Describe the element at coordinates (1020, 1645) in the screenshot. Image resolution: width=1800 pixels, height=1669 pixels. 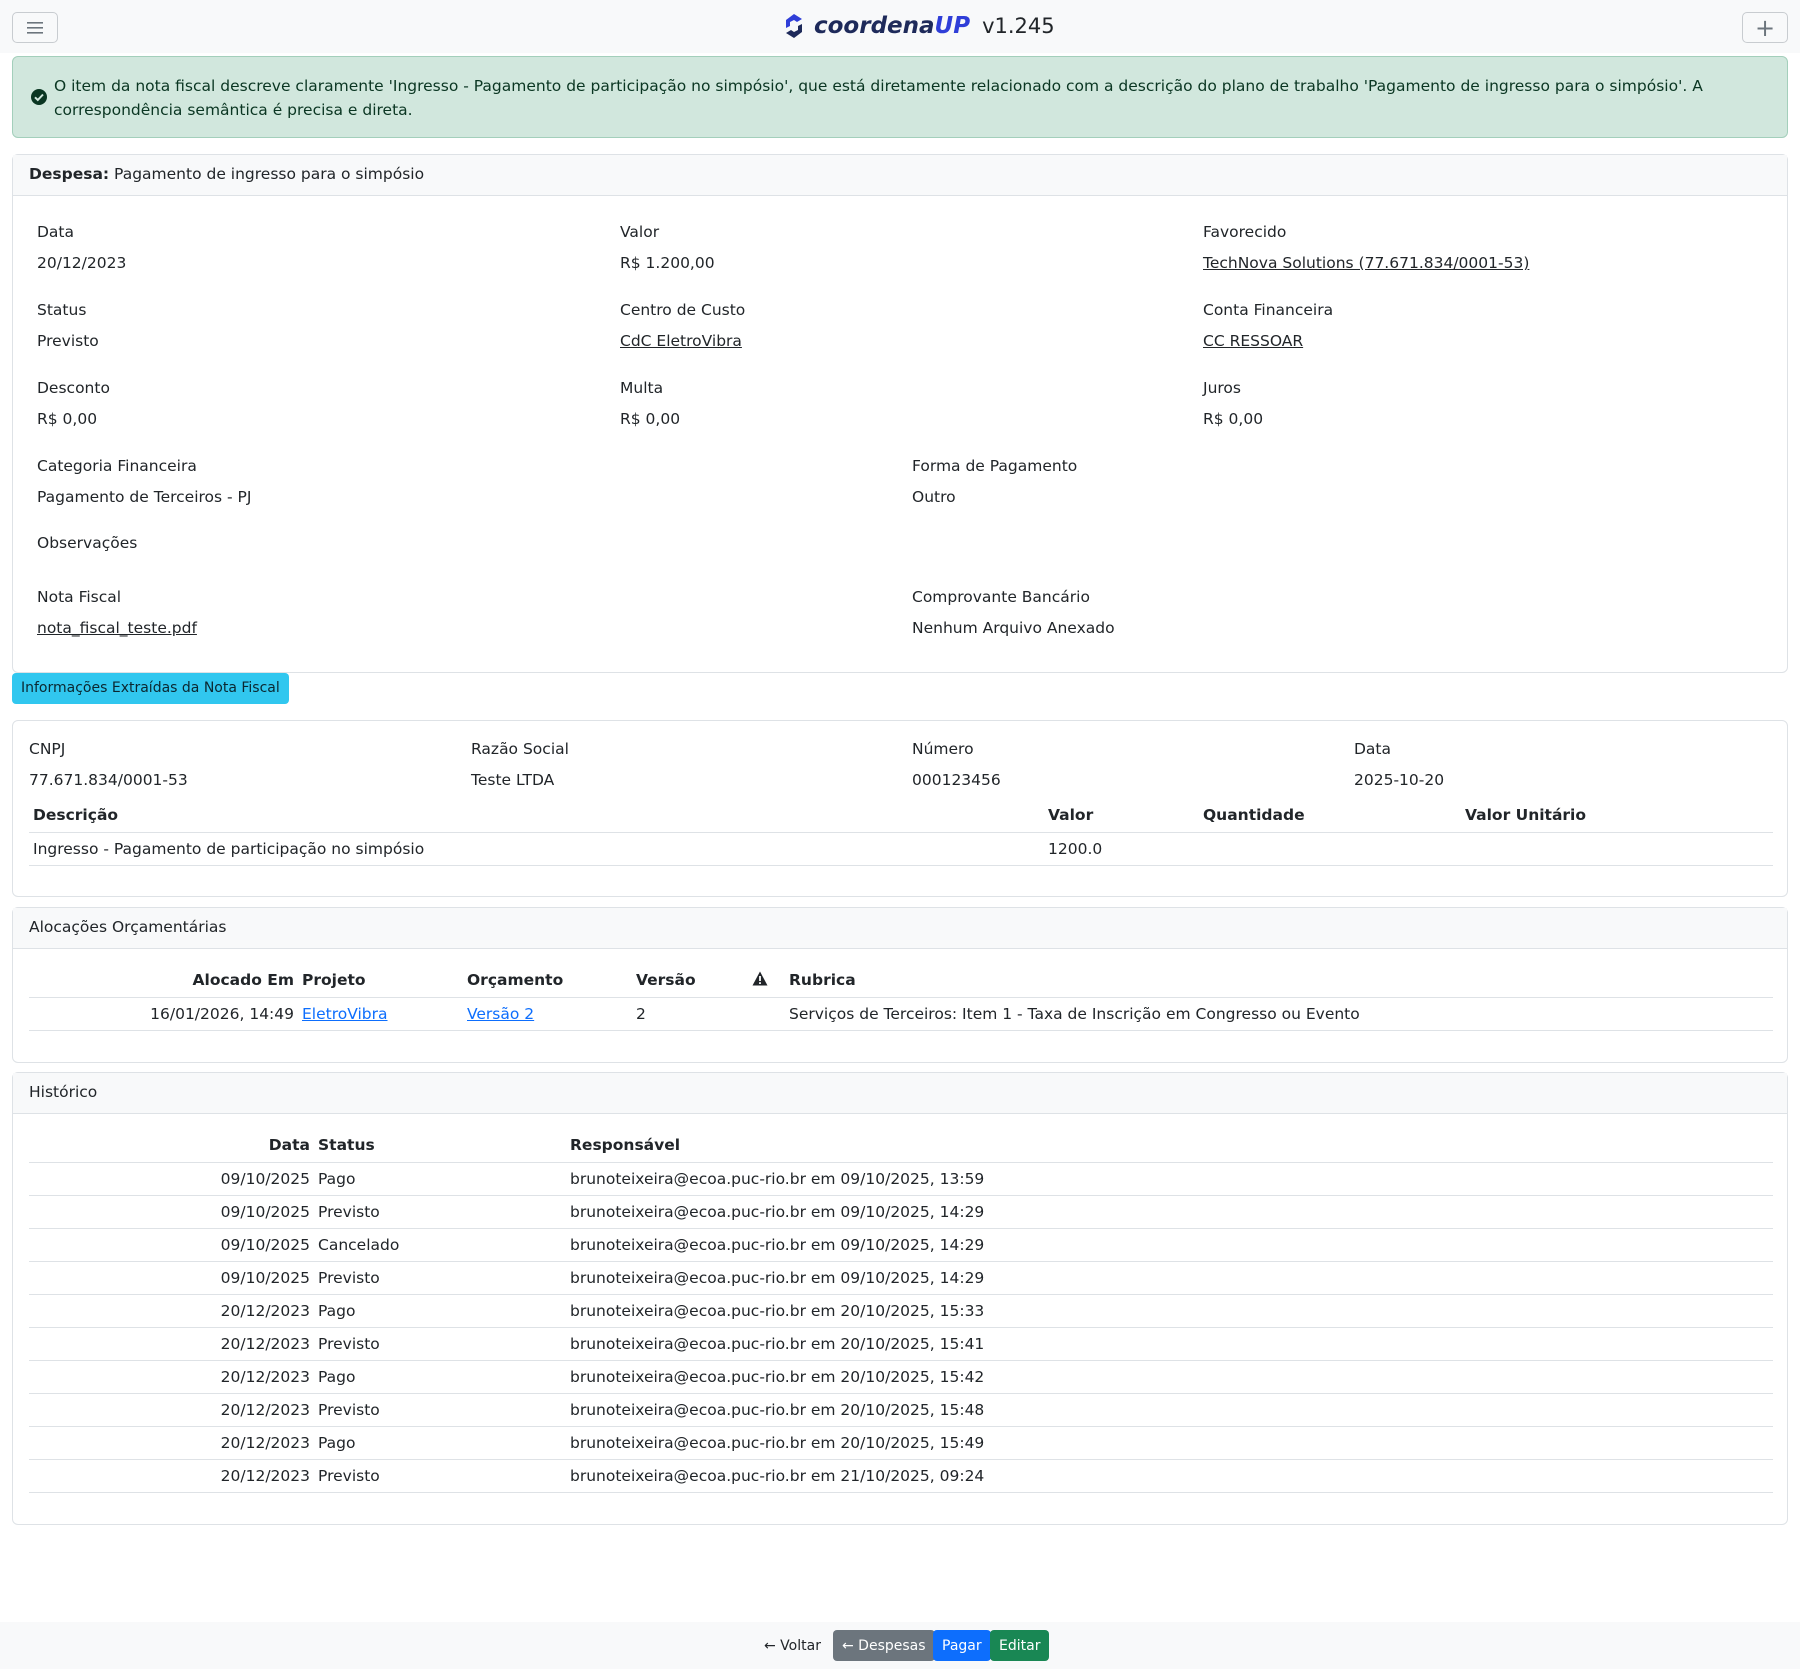
I see `edit-button: Editar` at that location.